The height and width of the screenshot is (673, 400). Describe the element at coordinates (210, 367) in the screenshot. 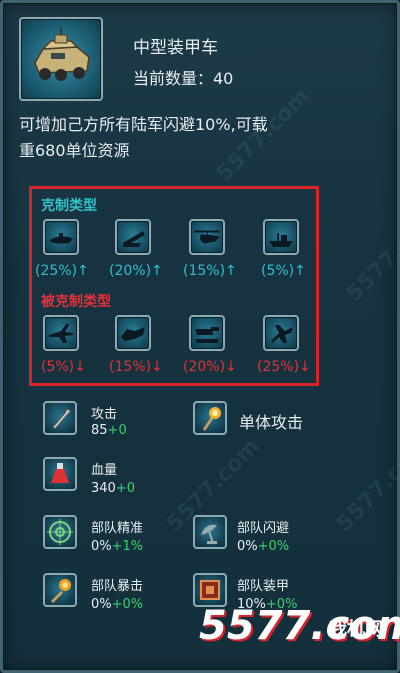

I see `countered-pct-3: (20%)↓` at that location.